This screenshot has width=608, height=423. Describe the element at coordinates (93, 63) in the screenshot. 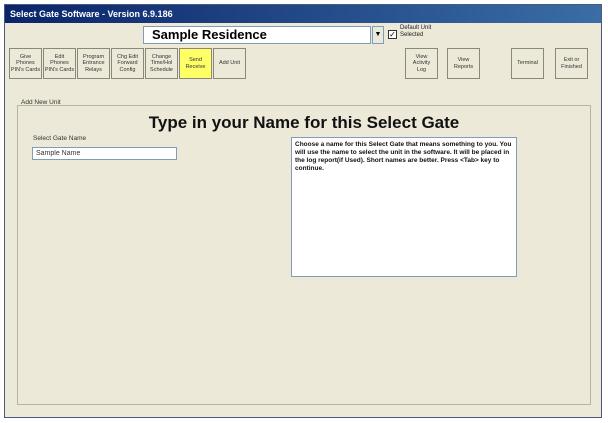

I see `program-relays-button: Program Entrance Relays` at that location.